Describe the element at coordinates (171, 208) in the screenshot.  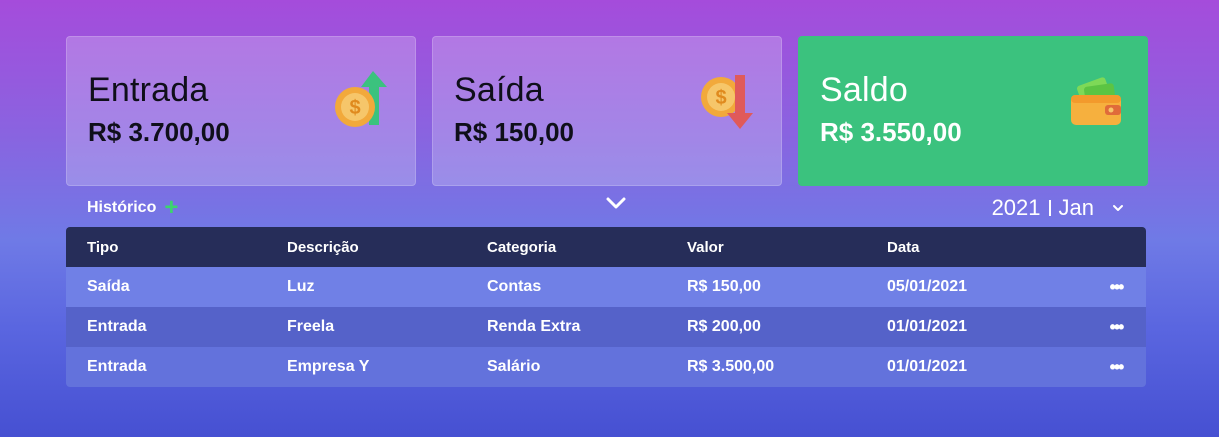
I see `plus-icon: +` at that location.